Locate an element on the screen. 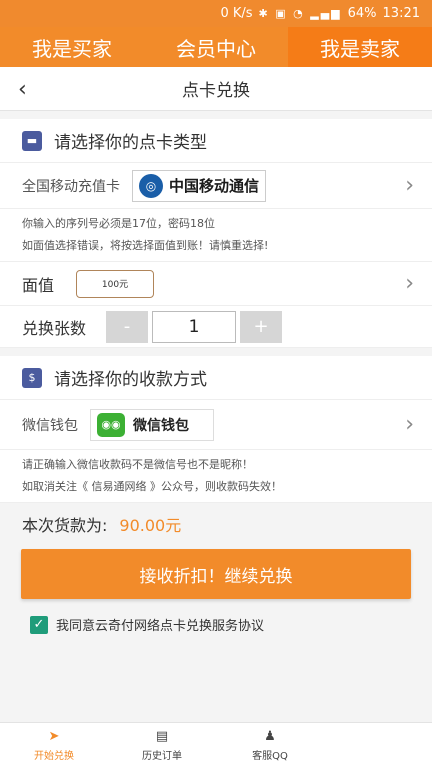  china-mobile-icon: ◎ is located at coordinates (151, 185).